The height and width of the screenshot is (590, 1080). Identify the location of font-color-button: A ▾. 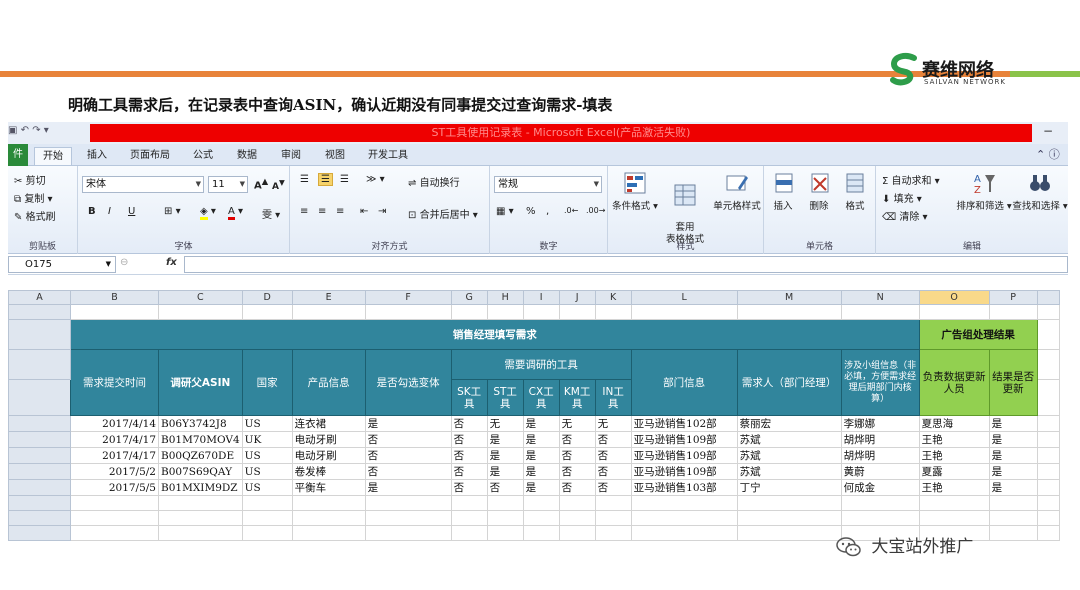
(235, 213).